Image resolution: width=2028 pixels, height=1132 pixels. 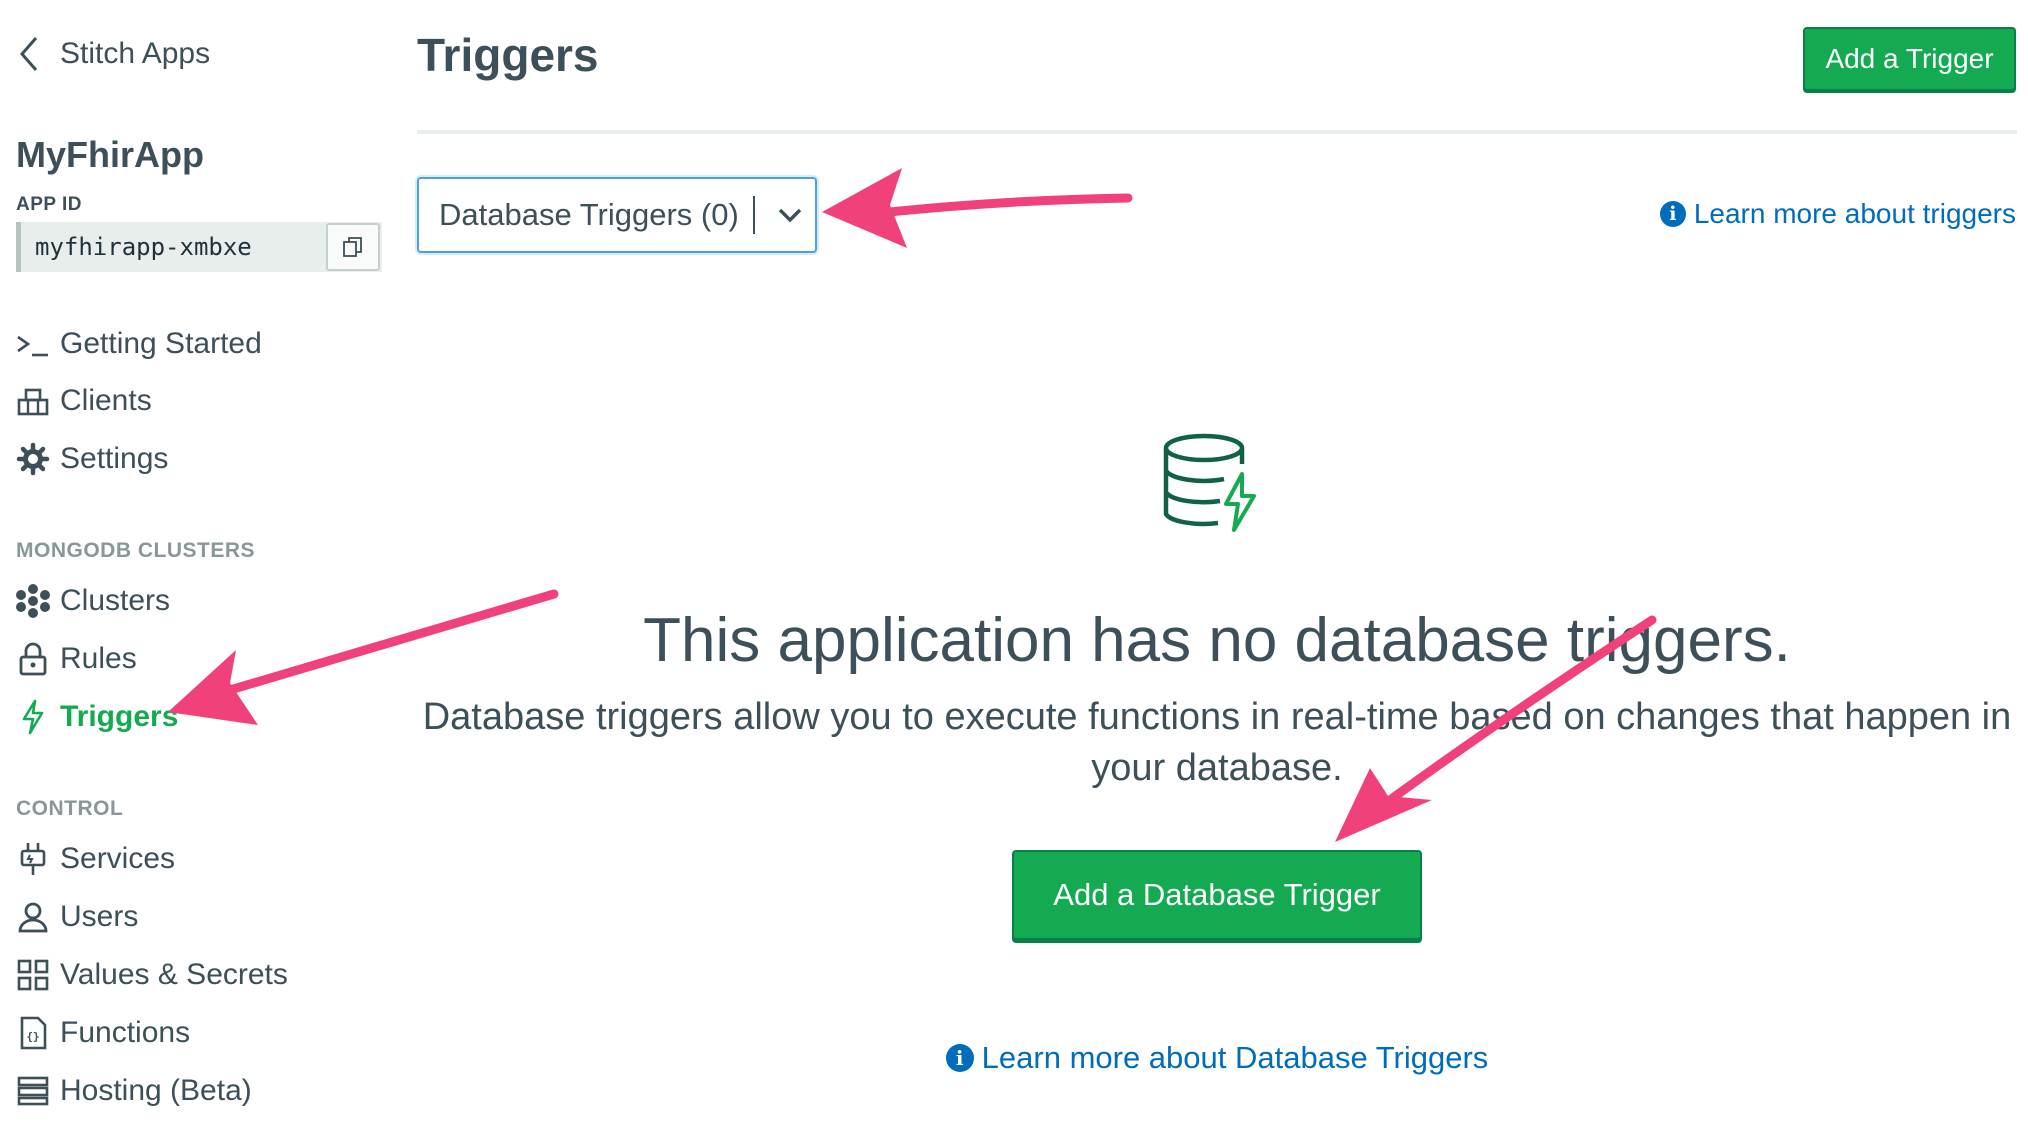 What do you see at coordinates (174, 974) in the screenshot?
I see `sidebar-item-label: Values & Secrets` at bounding box center [174, 974].